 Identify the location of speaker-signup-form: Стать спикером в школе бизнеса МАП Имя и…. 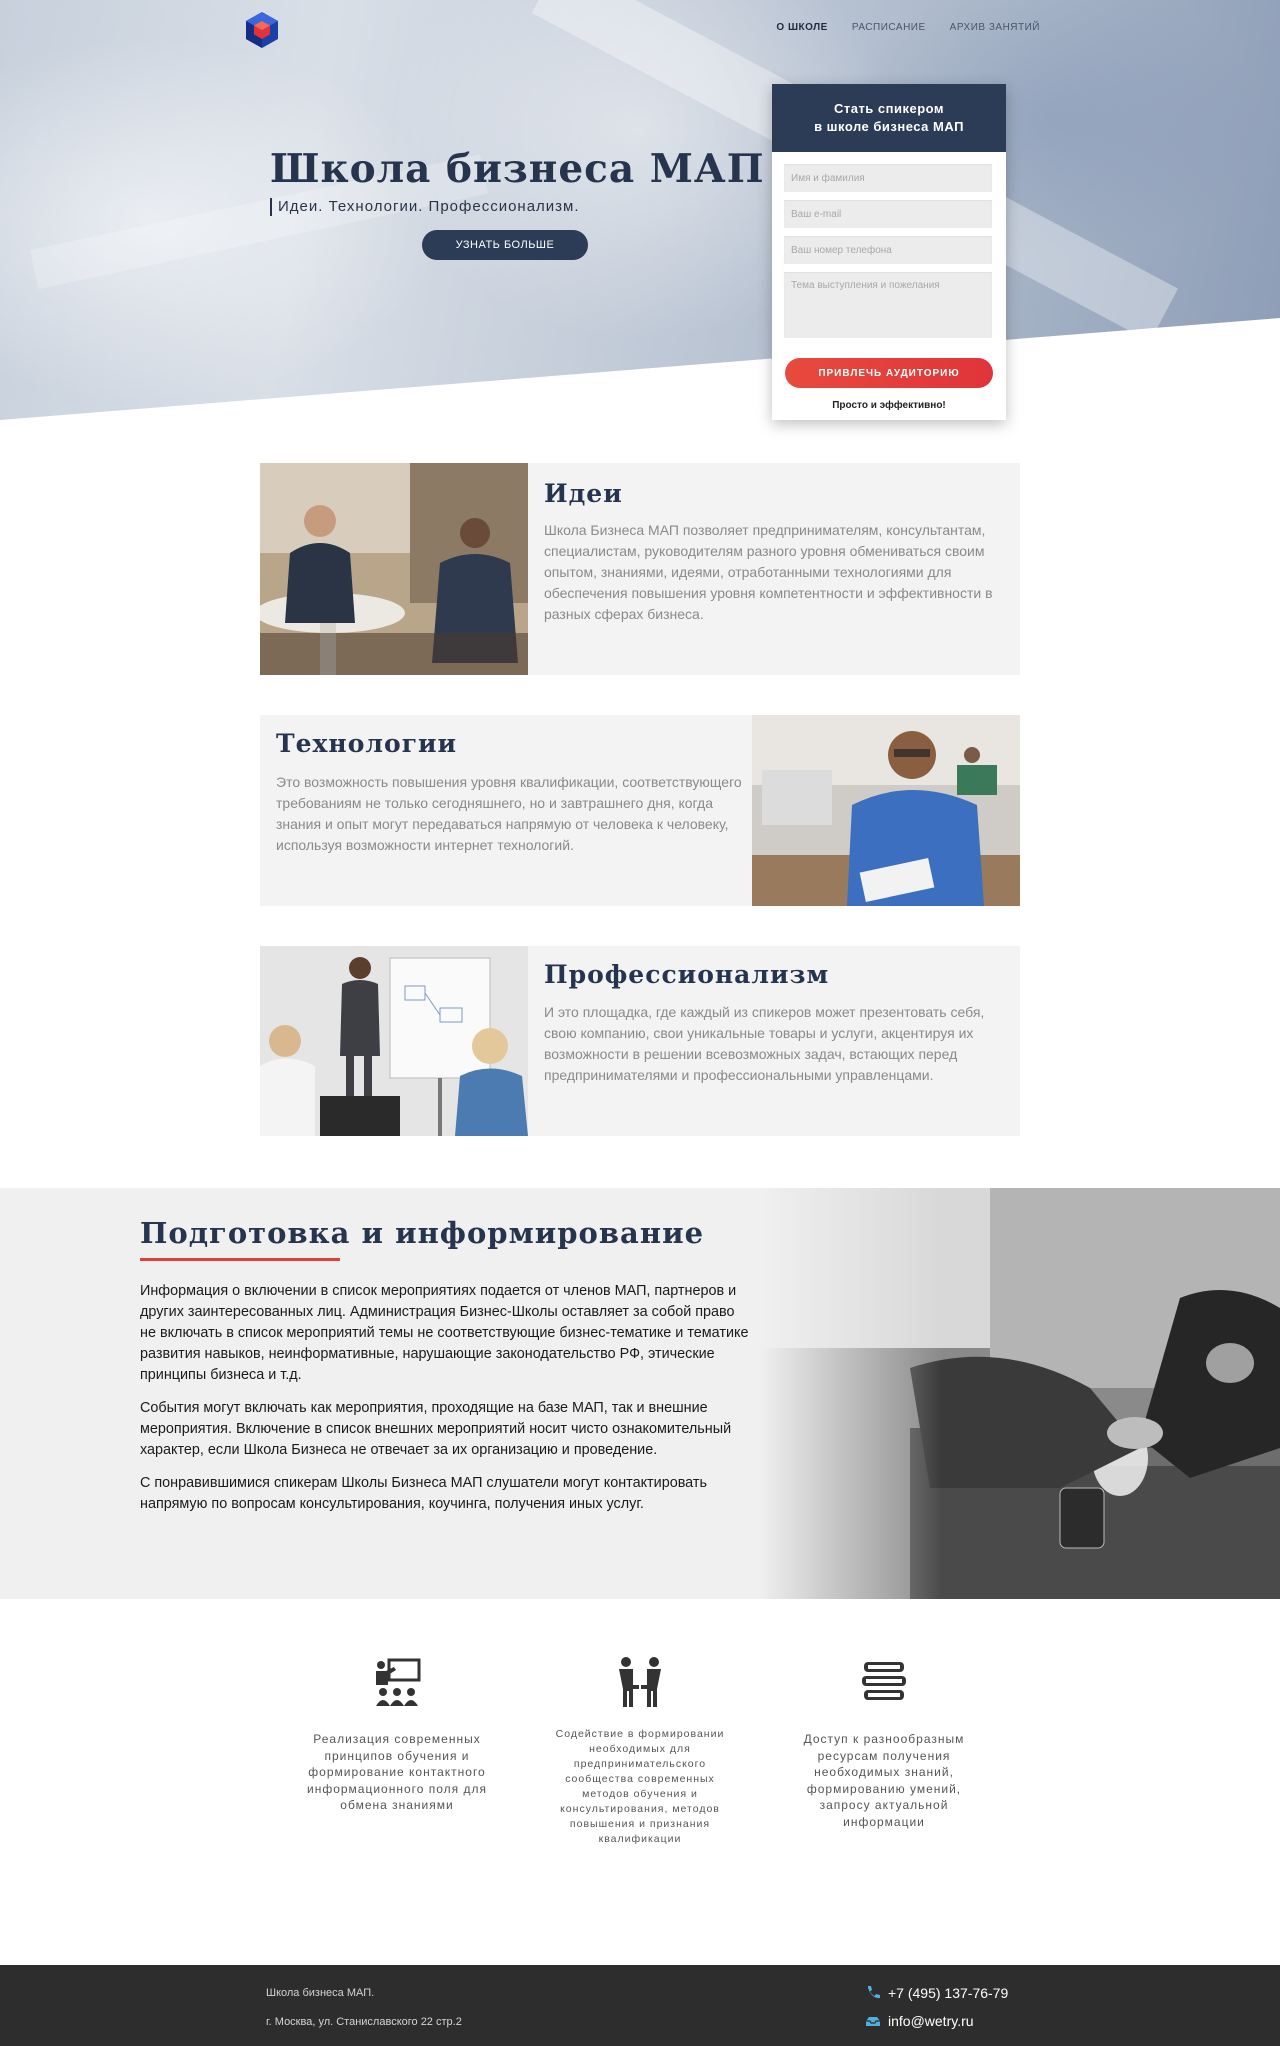
(889, 252).